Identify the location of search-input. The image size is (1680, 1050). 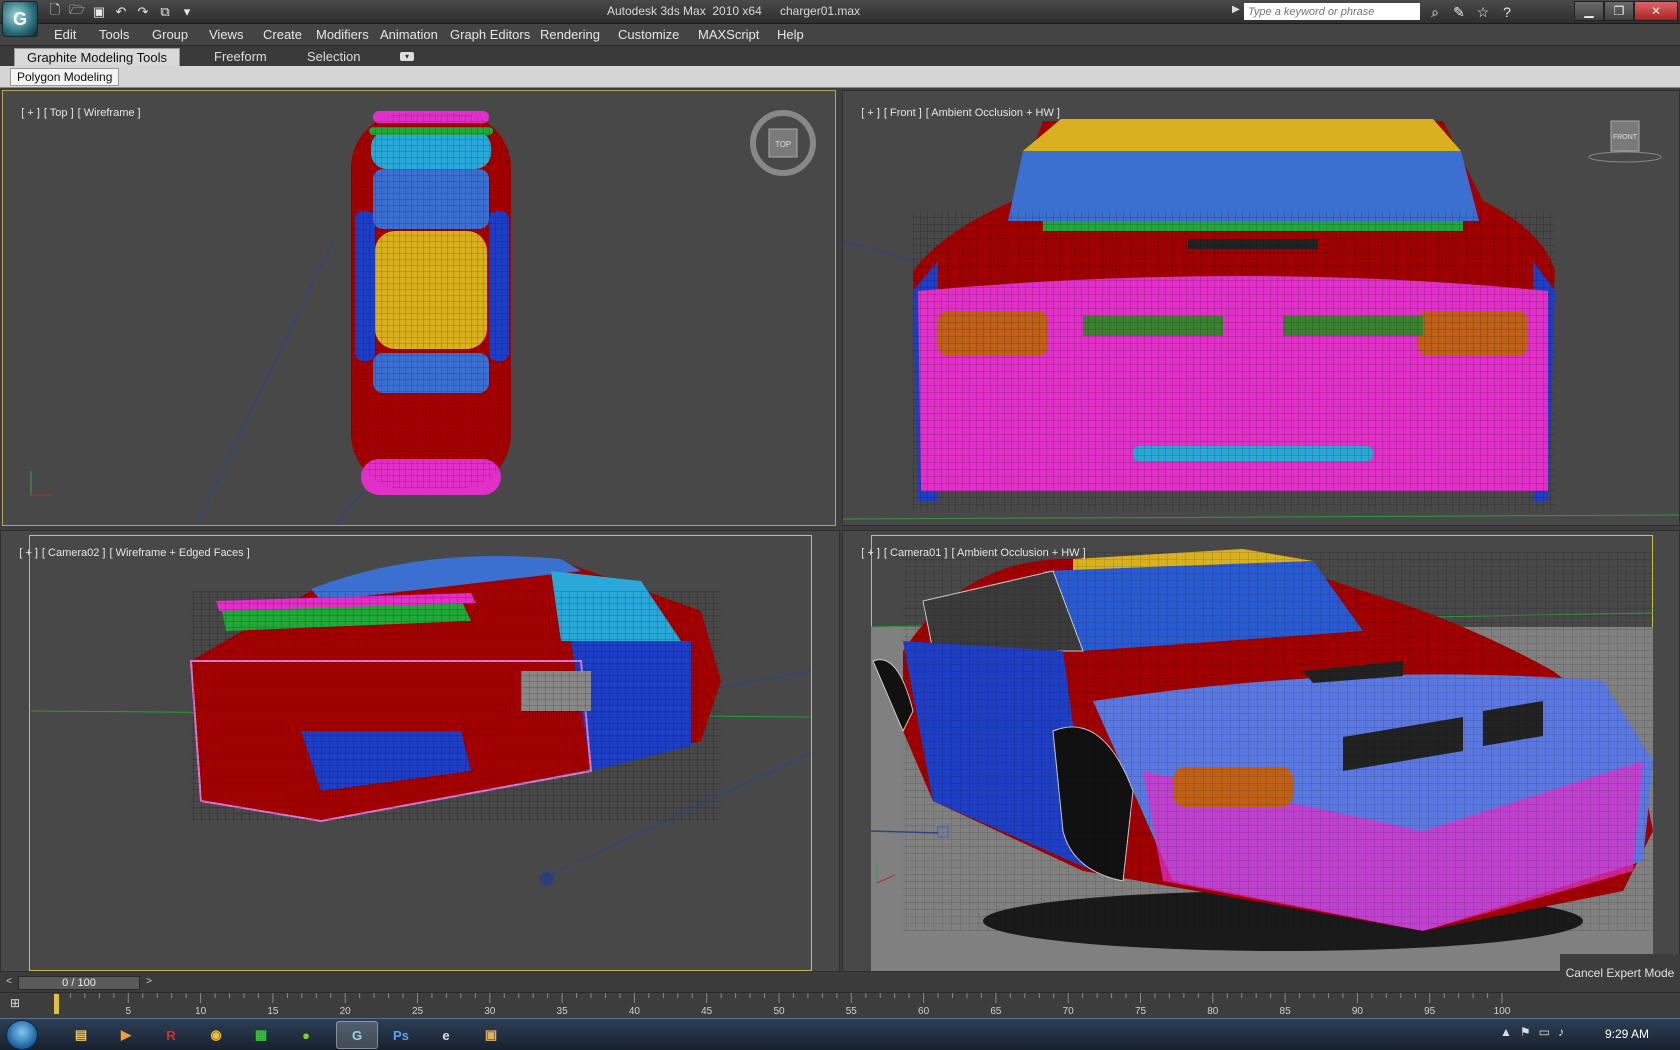
(1332, 11).